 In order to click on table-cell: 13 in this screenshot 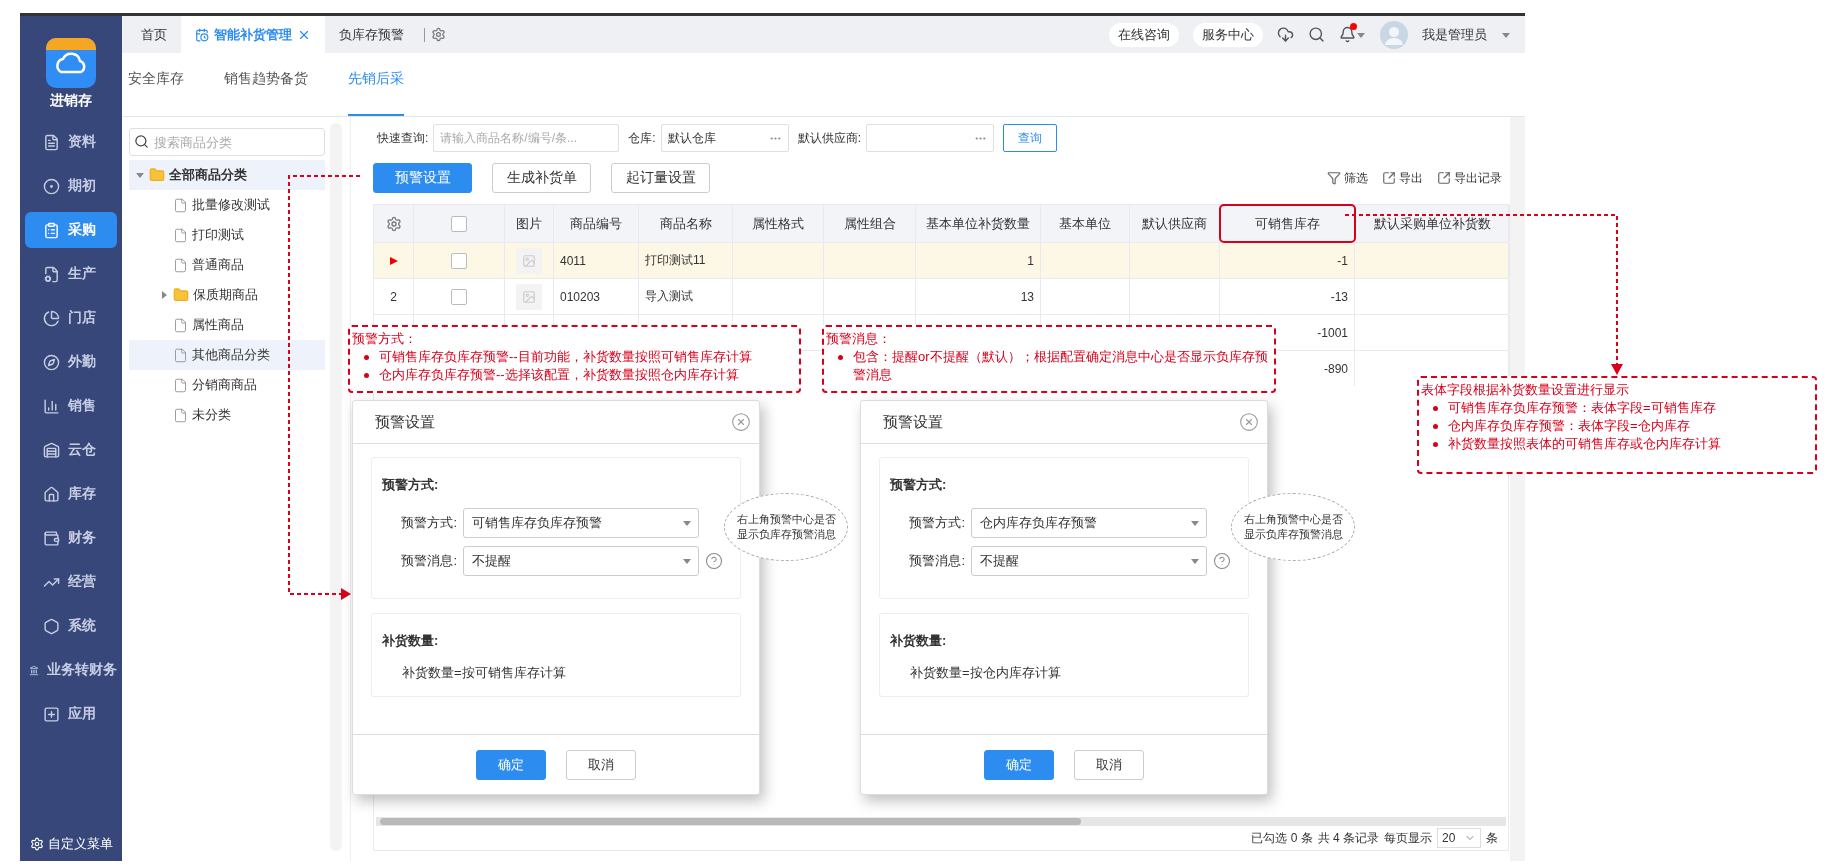, I will do `click(1027, 296)`.